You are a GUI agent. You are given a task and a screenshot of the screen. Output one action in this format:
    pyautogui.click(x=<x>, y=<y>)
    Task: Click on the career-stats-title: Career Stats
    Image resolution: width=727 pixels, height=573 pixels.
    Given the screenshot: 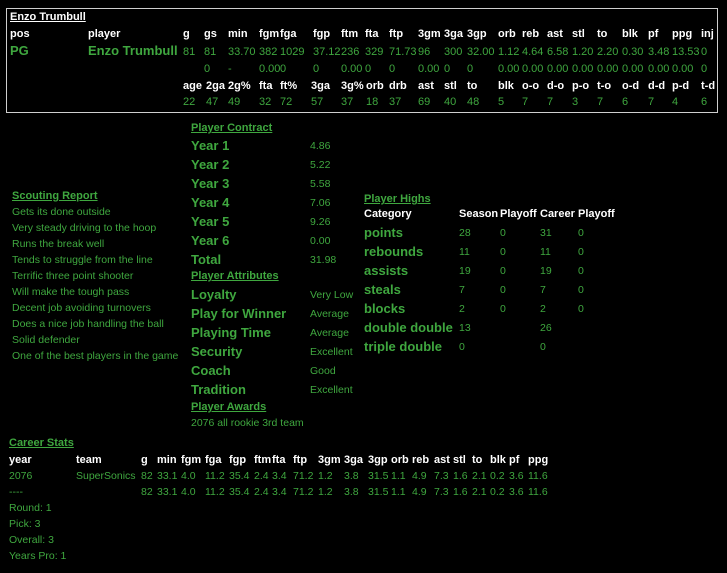 What is the action you would take?
    pyautogui.click(x=41, y=443)
    